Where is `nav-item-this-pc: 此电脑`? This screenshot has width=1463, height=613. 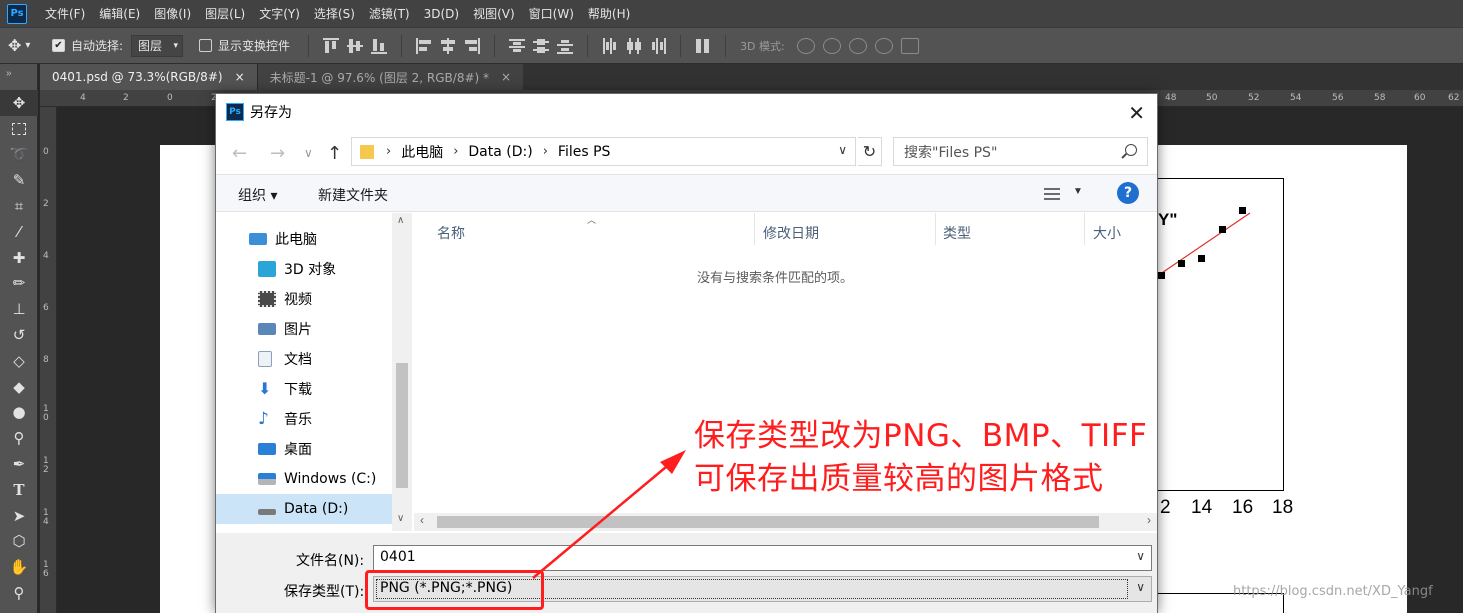 nav-item-this-pc: 此电脑 is located at coordinates (304, 239).